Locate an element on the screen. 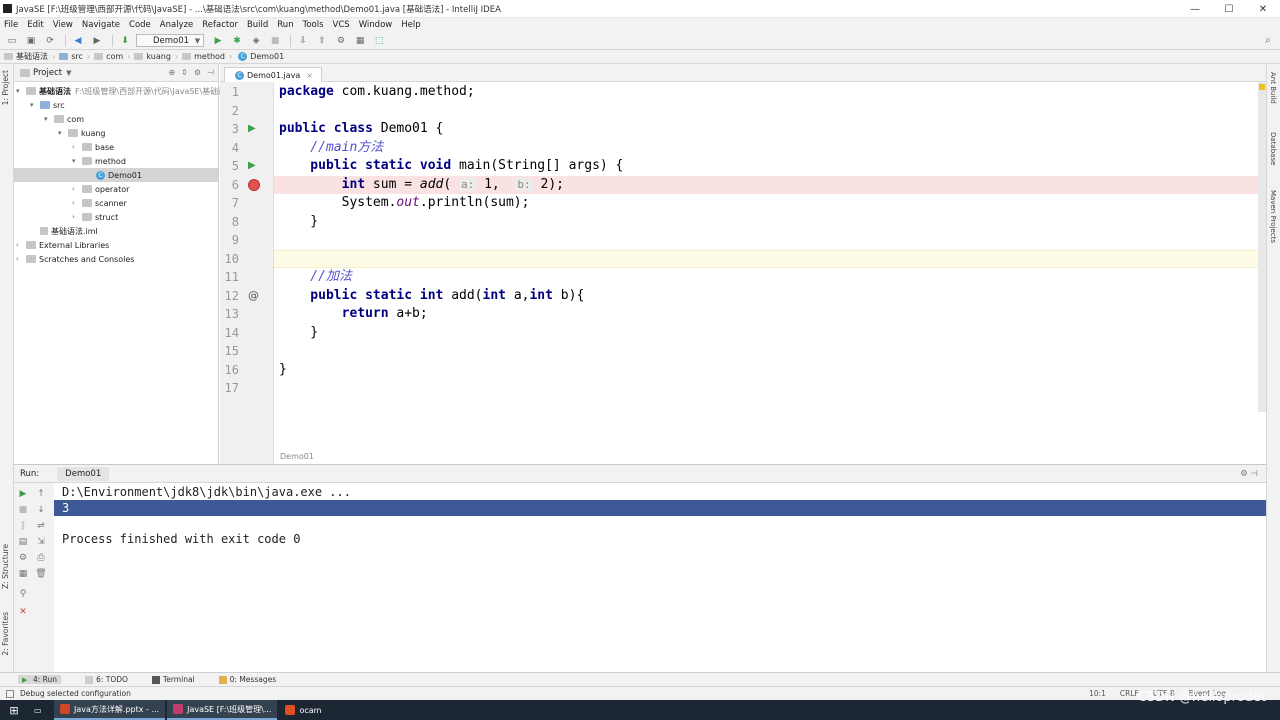 The height and width of the screenshot is (720, 1280). tab-terminal: Terminal is located at coordinates (173, 679).